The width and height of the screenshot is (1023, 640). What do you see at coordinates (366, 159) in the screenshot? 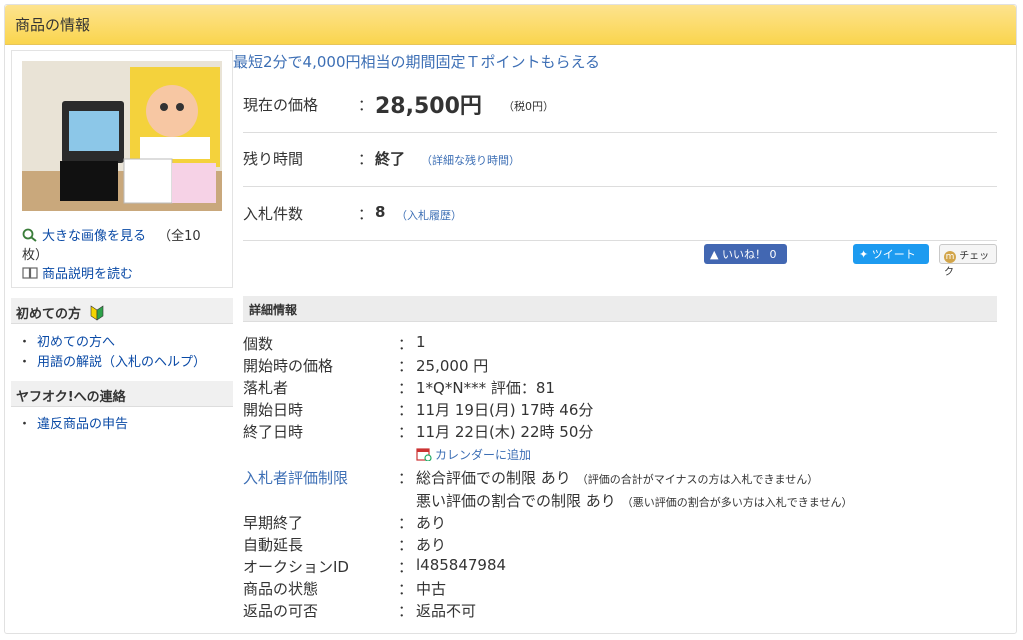
I see `time-left-colon: ：` at bounding box center [366, 159].